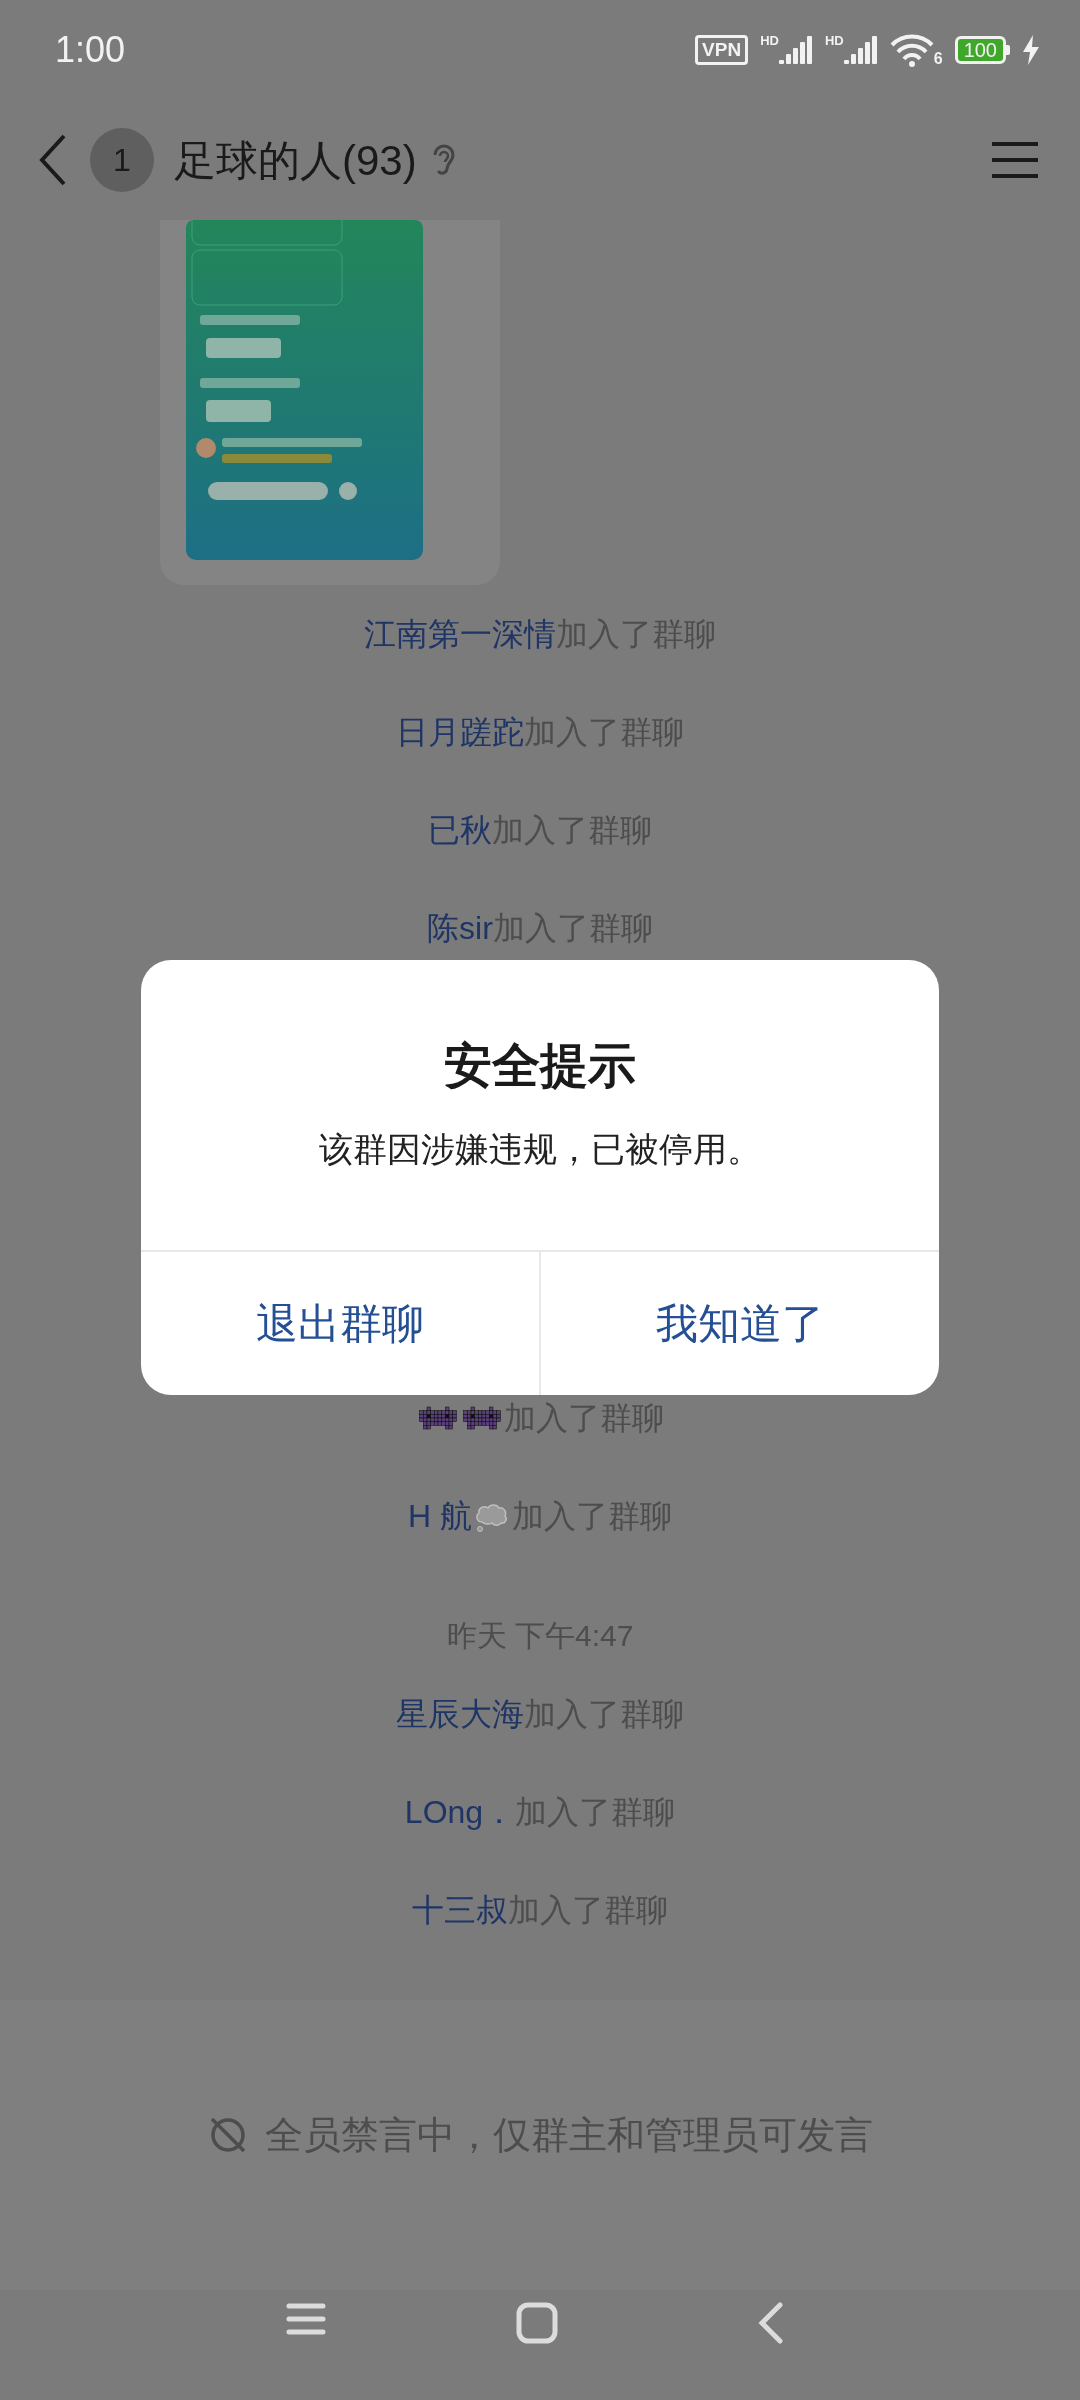 The image size is (1080, 2400). Describe the element at coordinates (540, 1149) in the screenshot. I see `dialog-message: 该群因涉嫌违规，已被停用。` at that location.